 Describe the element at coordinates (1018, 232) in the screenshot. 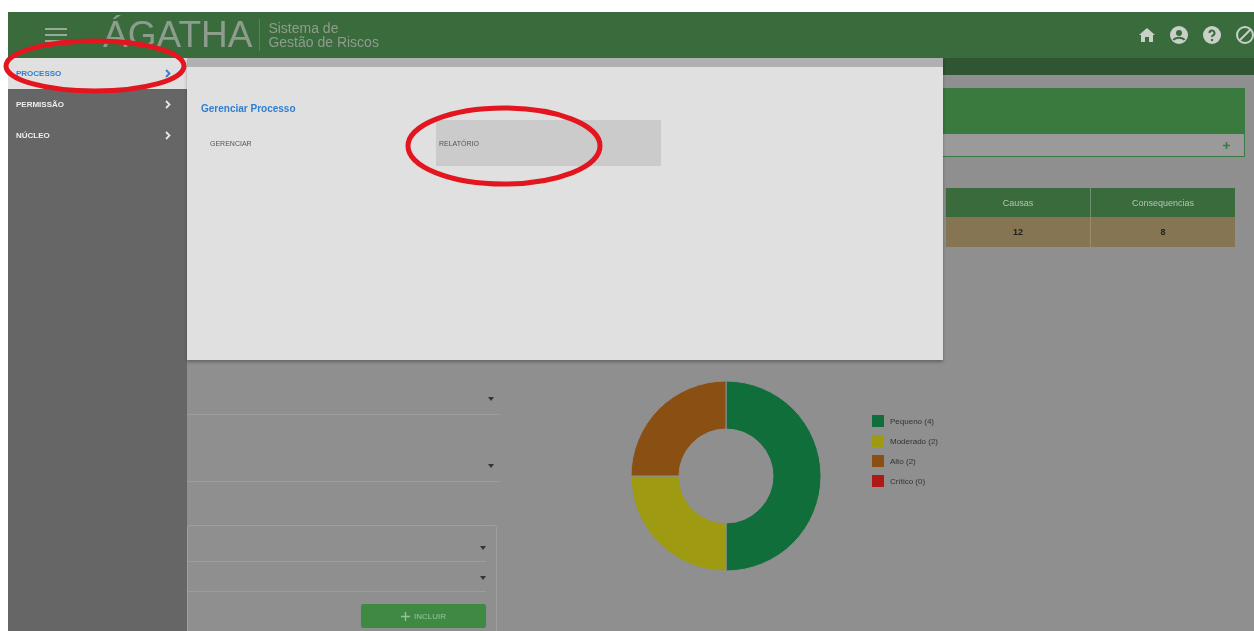

I see `table-cell: 12` at that location.